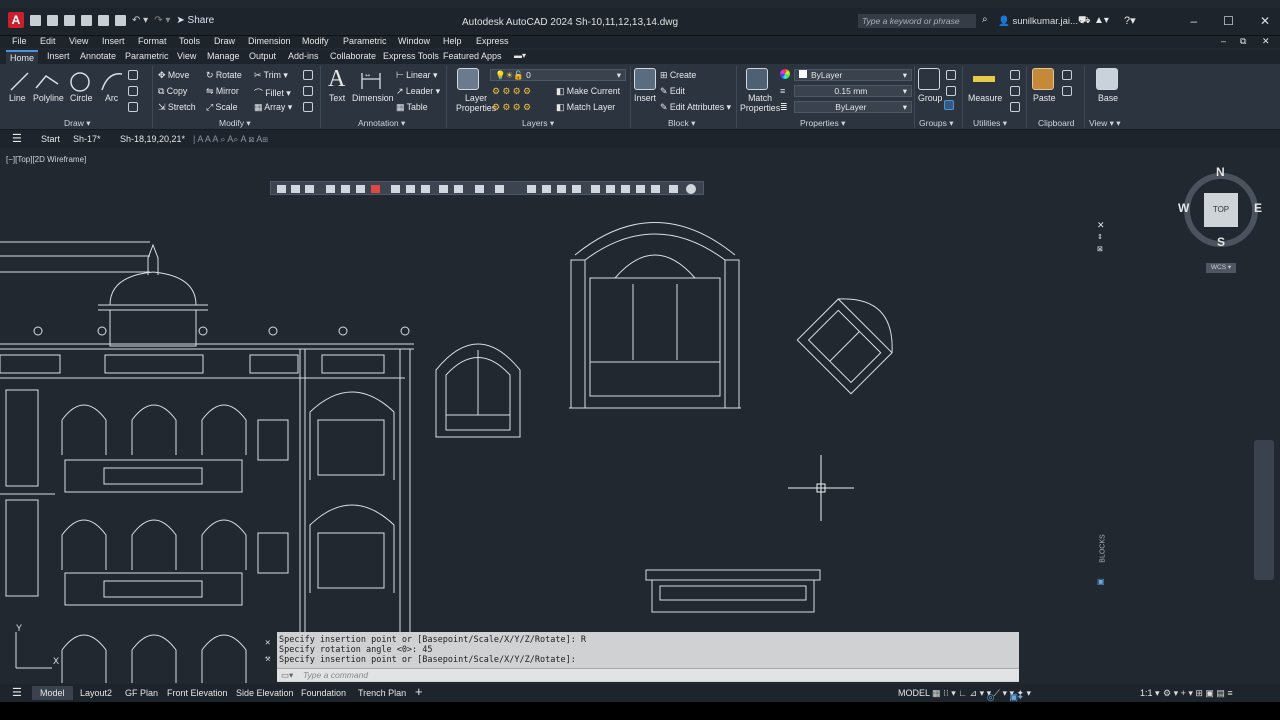 The width and height of the screenshot is (1280, 720). What do you see at coordinates (1130, 20) in the screenshot?
I see `help-icon: ?▾` at bounding box center [1130, 20].